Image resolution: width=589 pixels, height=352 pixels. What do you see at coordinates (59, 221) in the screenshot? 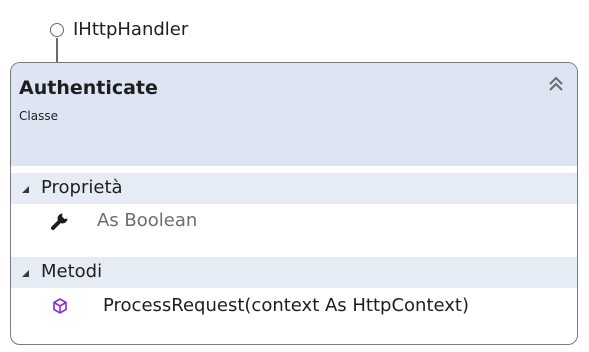
I see `wrench-icon` at bounding box center [59, 221].